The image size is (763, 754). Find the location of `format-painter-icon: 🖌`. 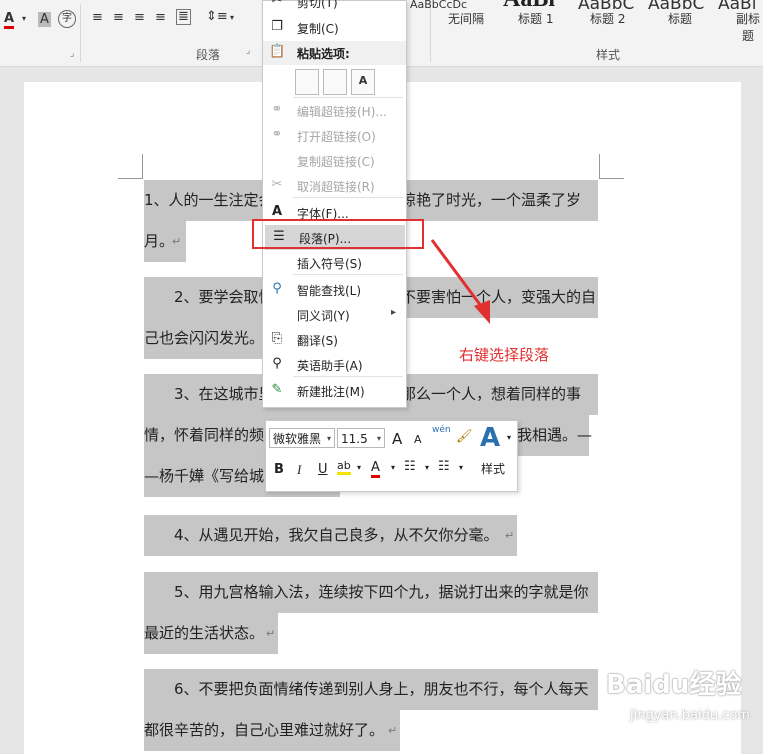

format-painter-icon: 🖌 is located at coordinates (464, 436).